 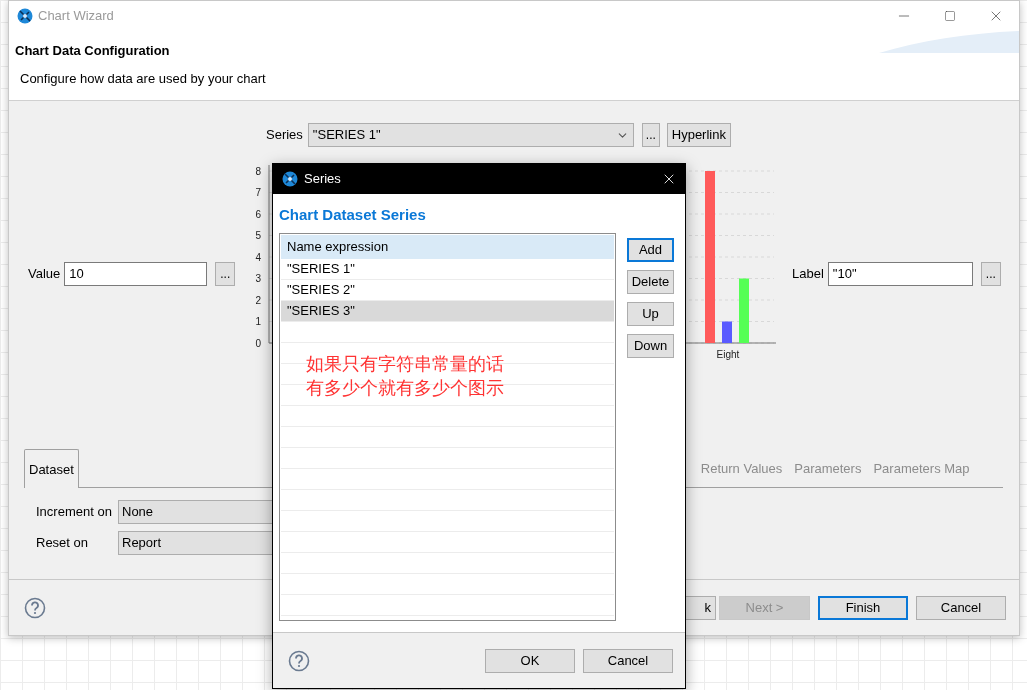 What do you see at coordinates (650, 313) in the screenshot?
I see `side-button: Up` at bounding box center [650, 313].